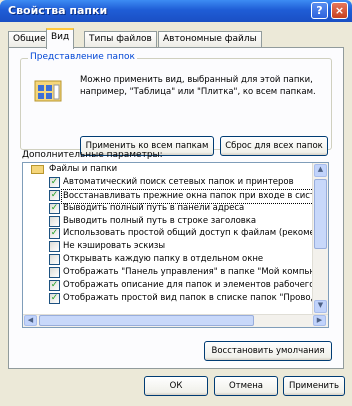  I want to click on scroll-right-icon: ▶, so click(319, 320).